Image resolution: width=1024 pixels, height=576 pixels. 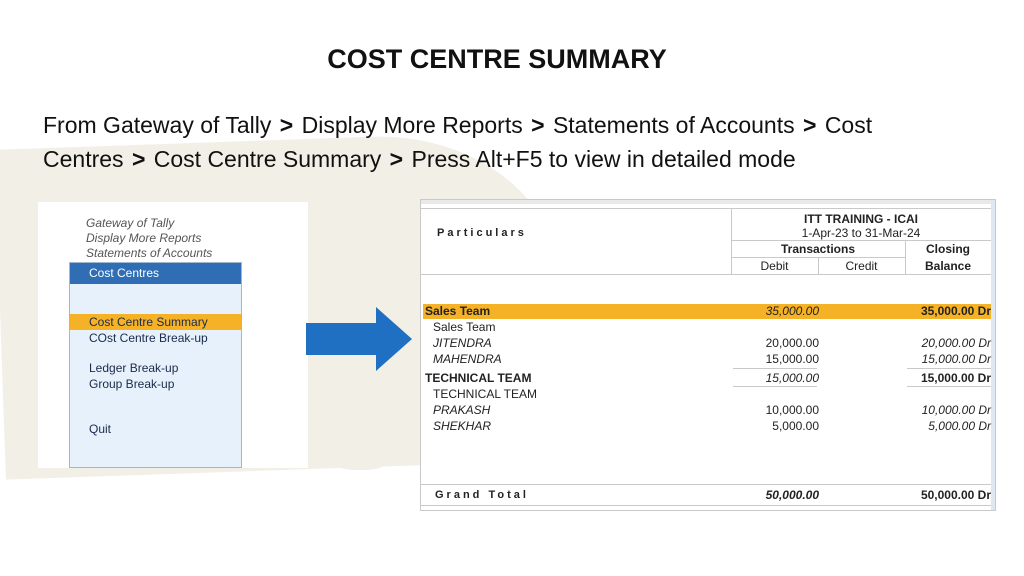 What do you see at coordinates (818, 249) in the screenshot?
I see `transactions-header: Transactions` at bounding box center [818, 249].